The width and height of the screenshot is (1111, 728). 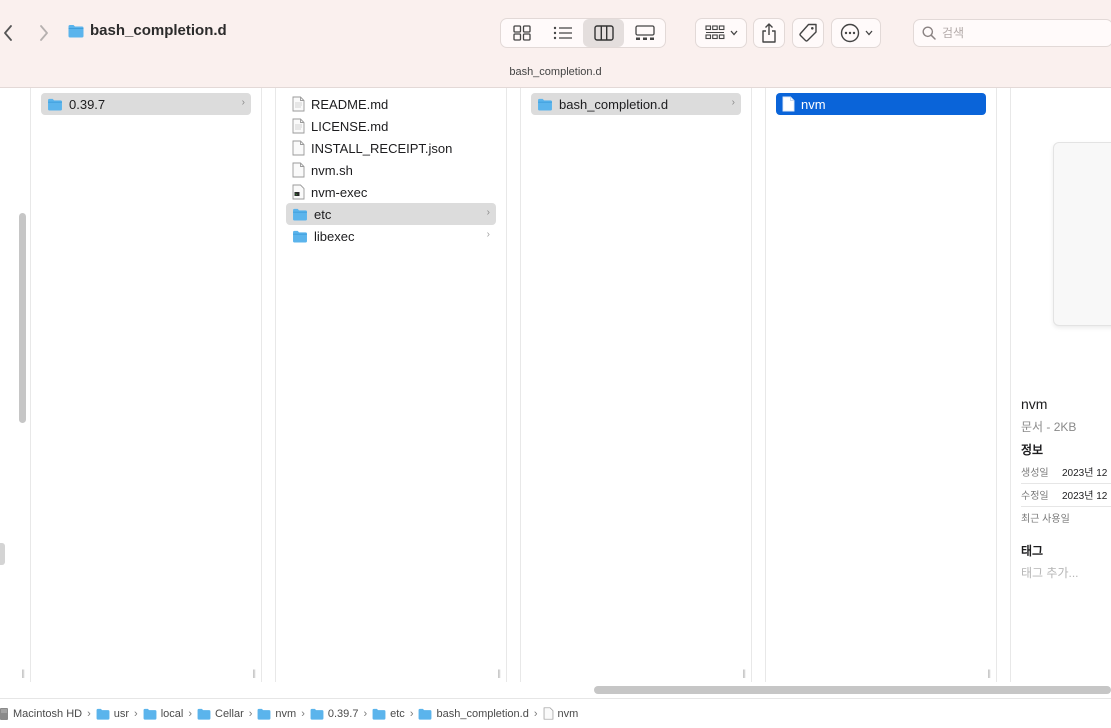 I want to click on item-label: nvm, so click(x=813, y=104).